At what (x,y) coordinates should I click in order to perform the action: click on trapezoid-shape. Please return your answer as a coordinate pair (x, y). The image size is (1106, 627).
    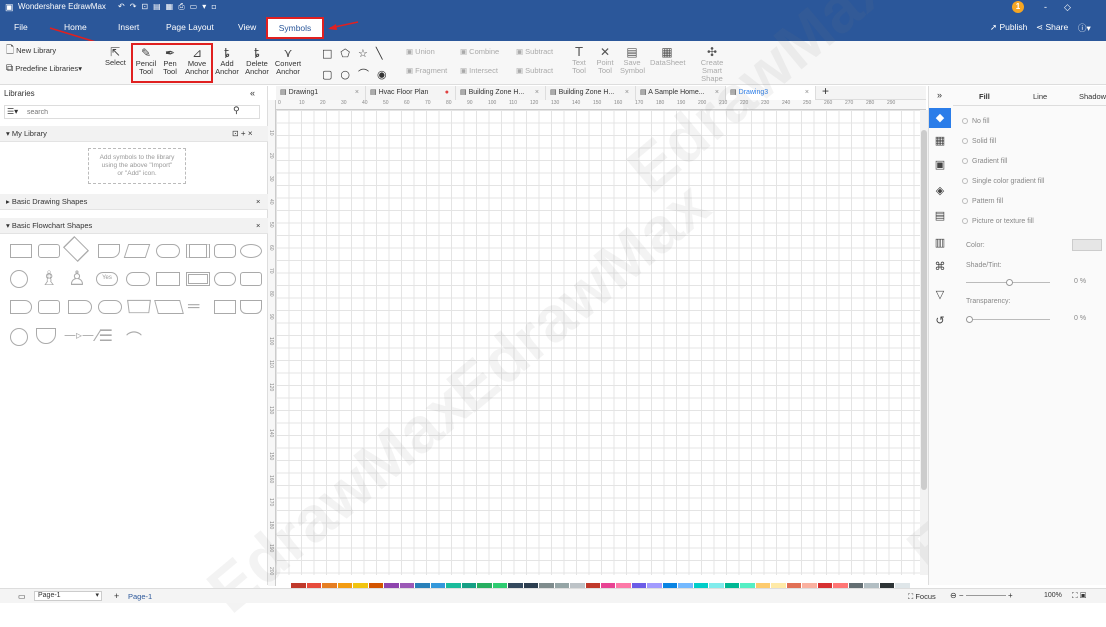
    Looking at the image, I should click on (139, 306).